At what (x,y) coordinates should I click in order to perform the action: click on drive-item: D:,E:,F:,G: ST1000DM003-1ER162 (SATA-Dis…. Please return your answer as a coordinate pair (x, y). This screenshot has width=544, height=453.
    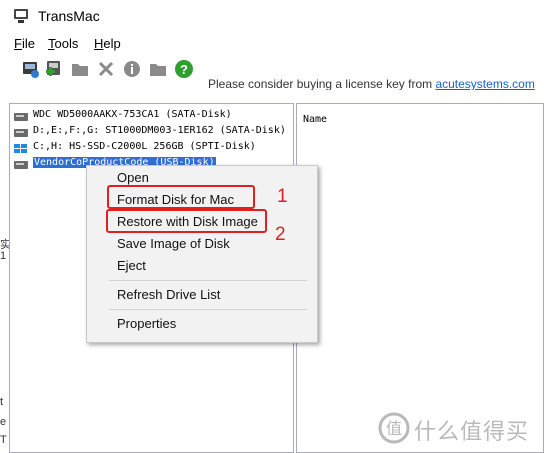
    Looking at the image, I should click on (154, 132).